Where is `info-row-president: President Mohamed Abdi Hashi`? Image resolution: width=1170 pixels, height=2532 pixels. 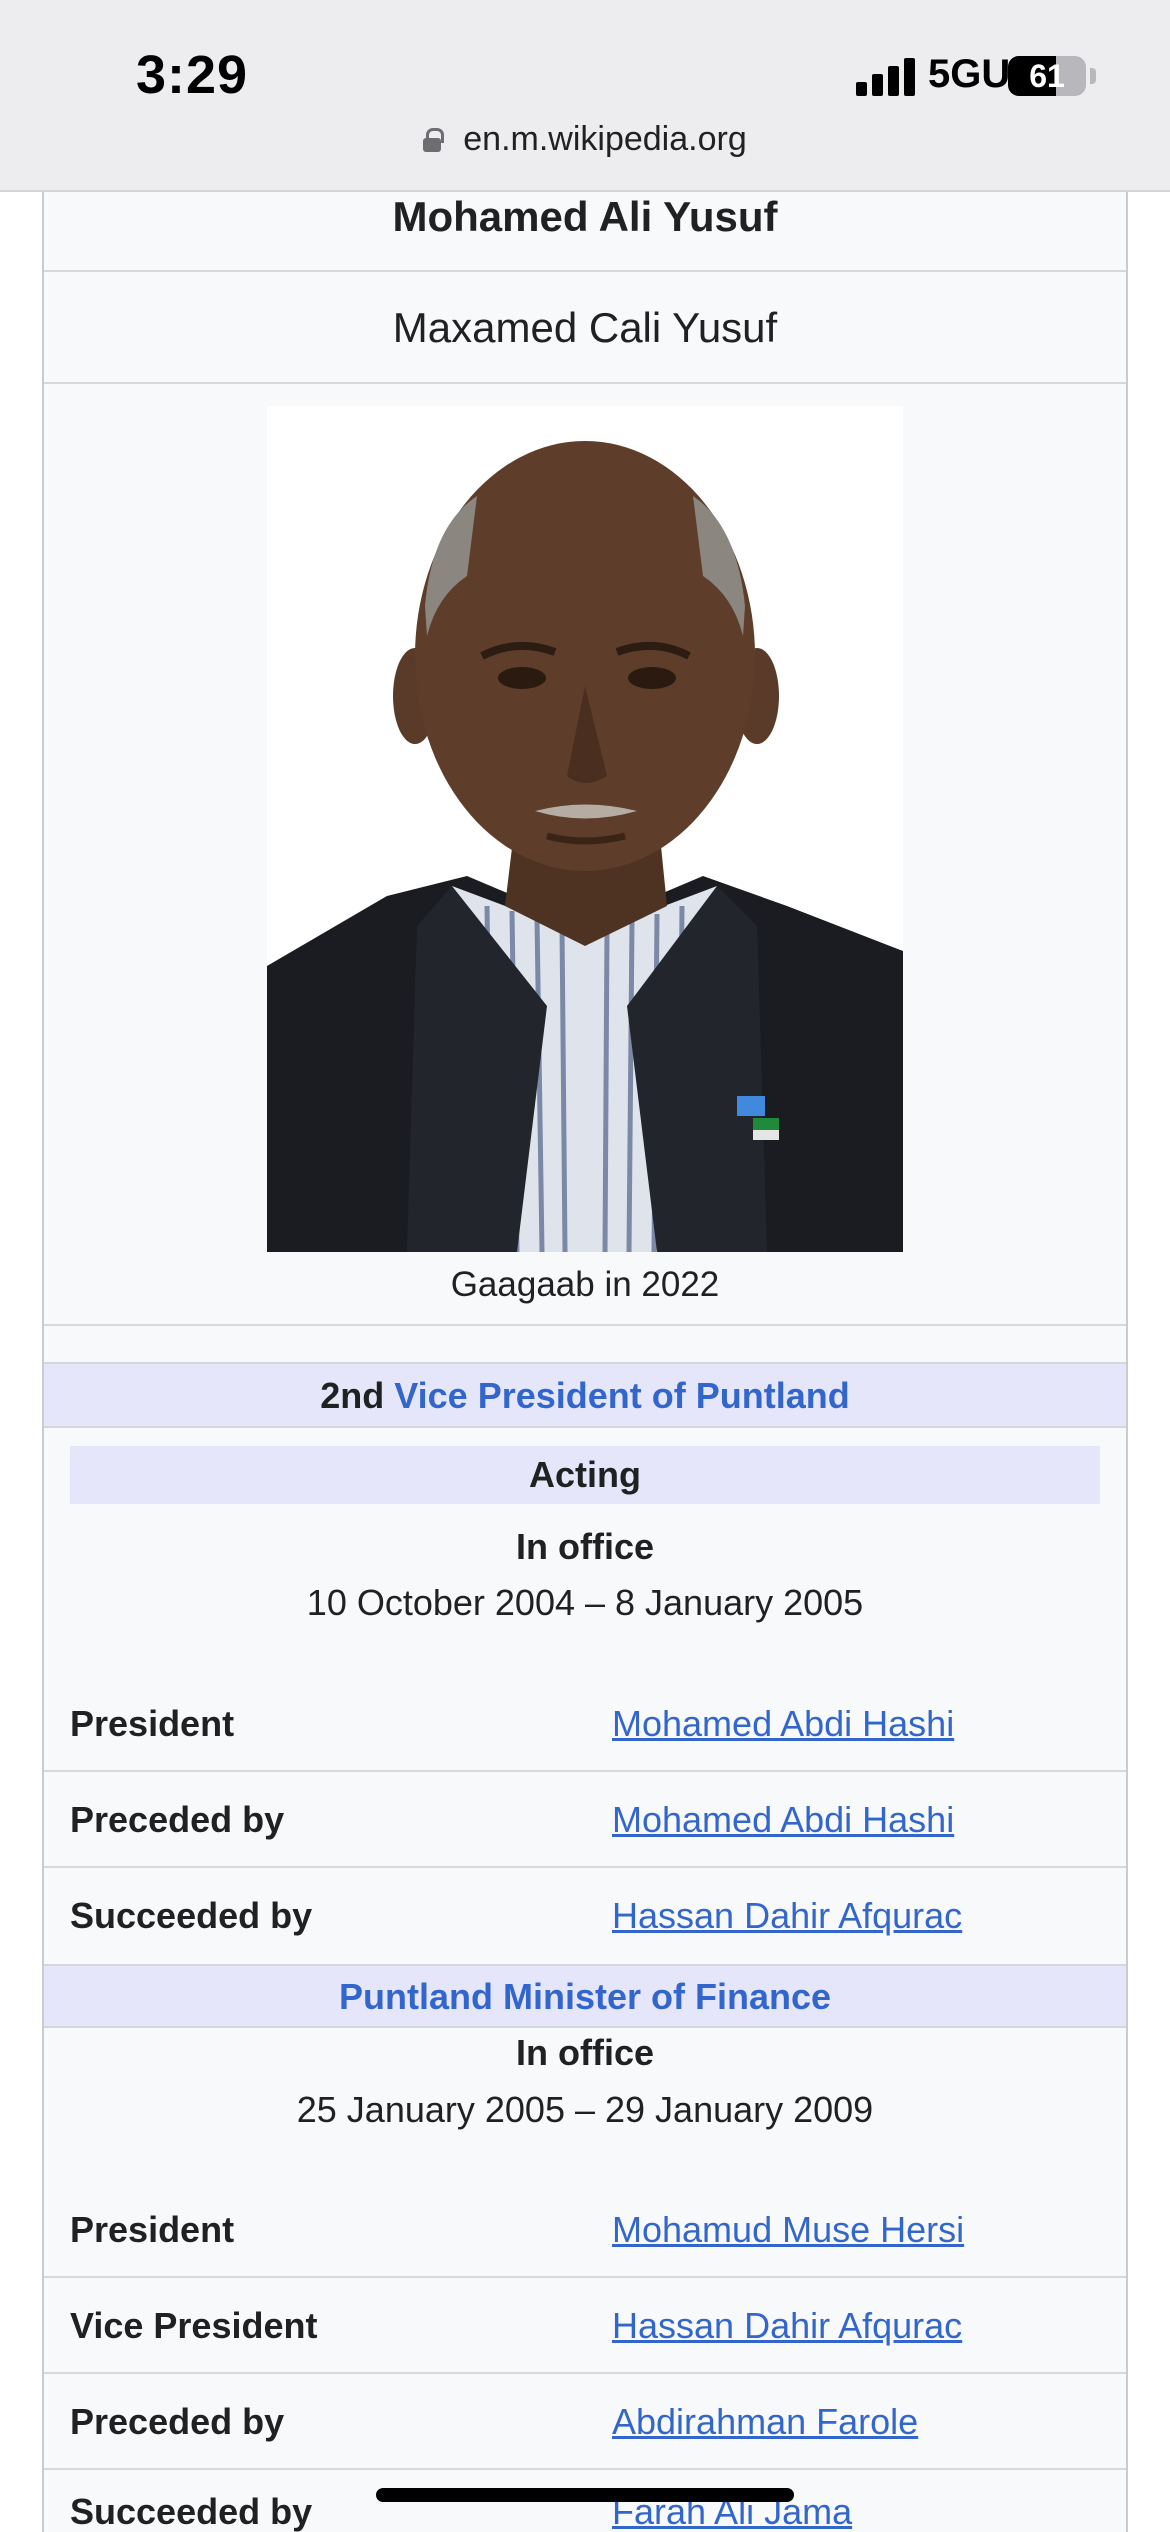
info-row-president: President Mohamed Abdi Hashi is located at coordinates (585, 1724).